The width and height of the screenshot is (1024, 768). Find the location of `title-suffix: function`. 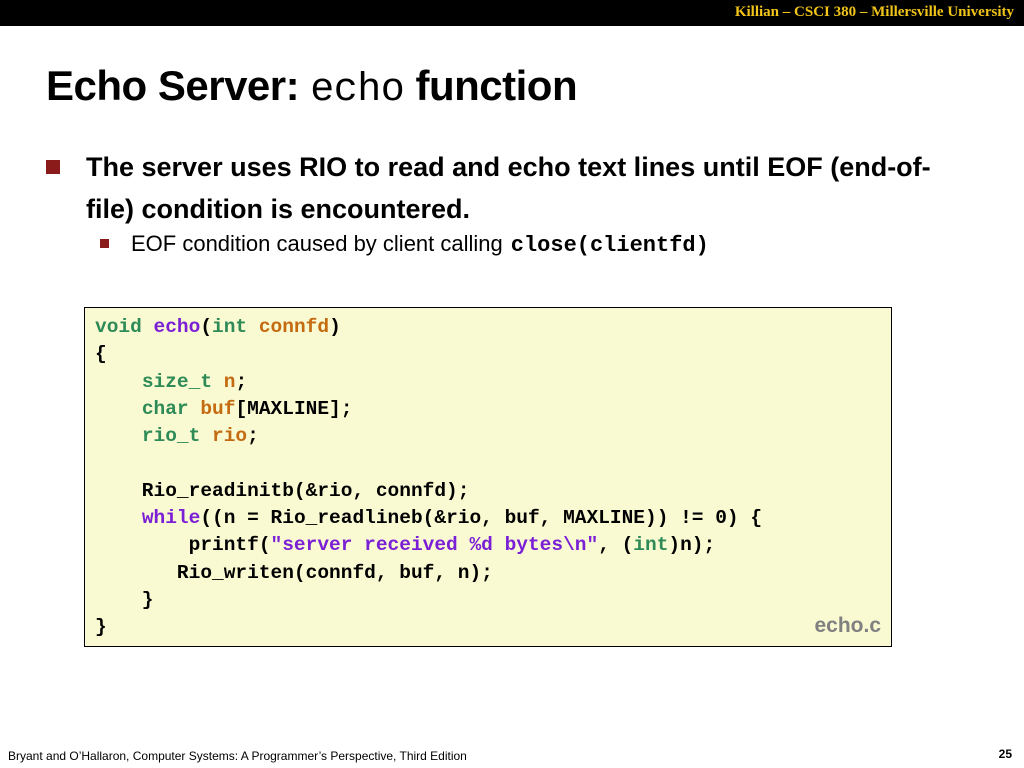

title-suffix: function is located at coordinates (491, 85).